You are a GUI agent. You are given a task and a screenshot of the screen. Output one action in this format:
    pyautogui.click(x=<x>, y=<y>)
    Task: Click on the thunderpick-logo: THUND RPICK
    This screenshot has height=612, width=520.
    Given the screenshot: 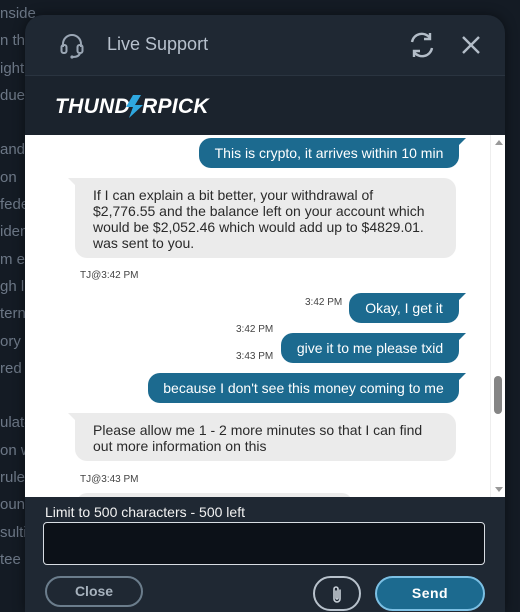 What is the action you would take?
    pyautogui.click(x=132, y=106)
    